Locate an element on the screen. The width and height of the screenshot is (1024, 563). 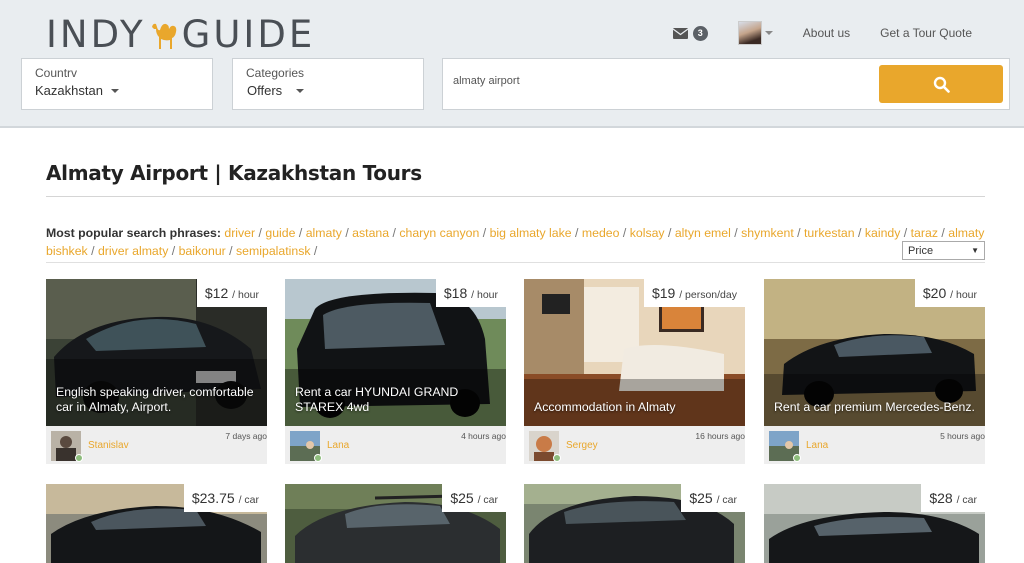
search-phrase-link: driver is located at coordinates (239, 233).